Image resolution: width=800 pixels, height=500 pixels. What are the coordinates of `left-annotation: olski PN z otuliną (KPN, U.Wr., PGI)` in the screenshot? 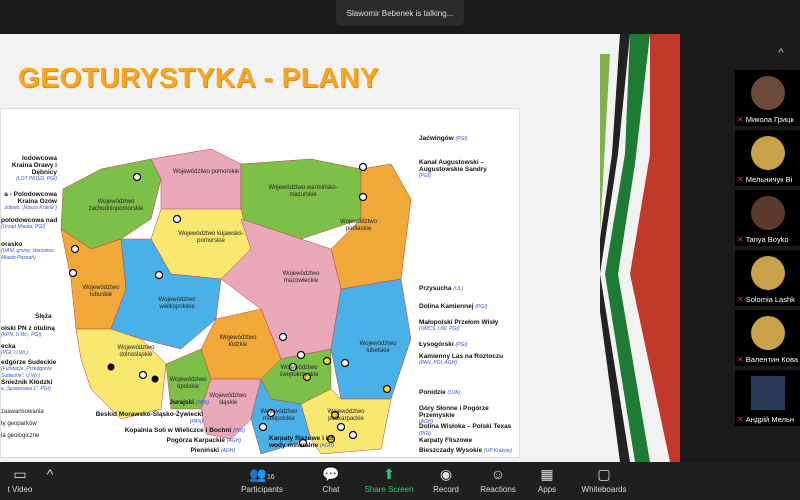 It's located at (28, 331).